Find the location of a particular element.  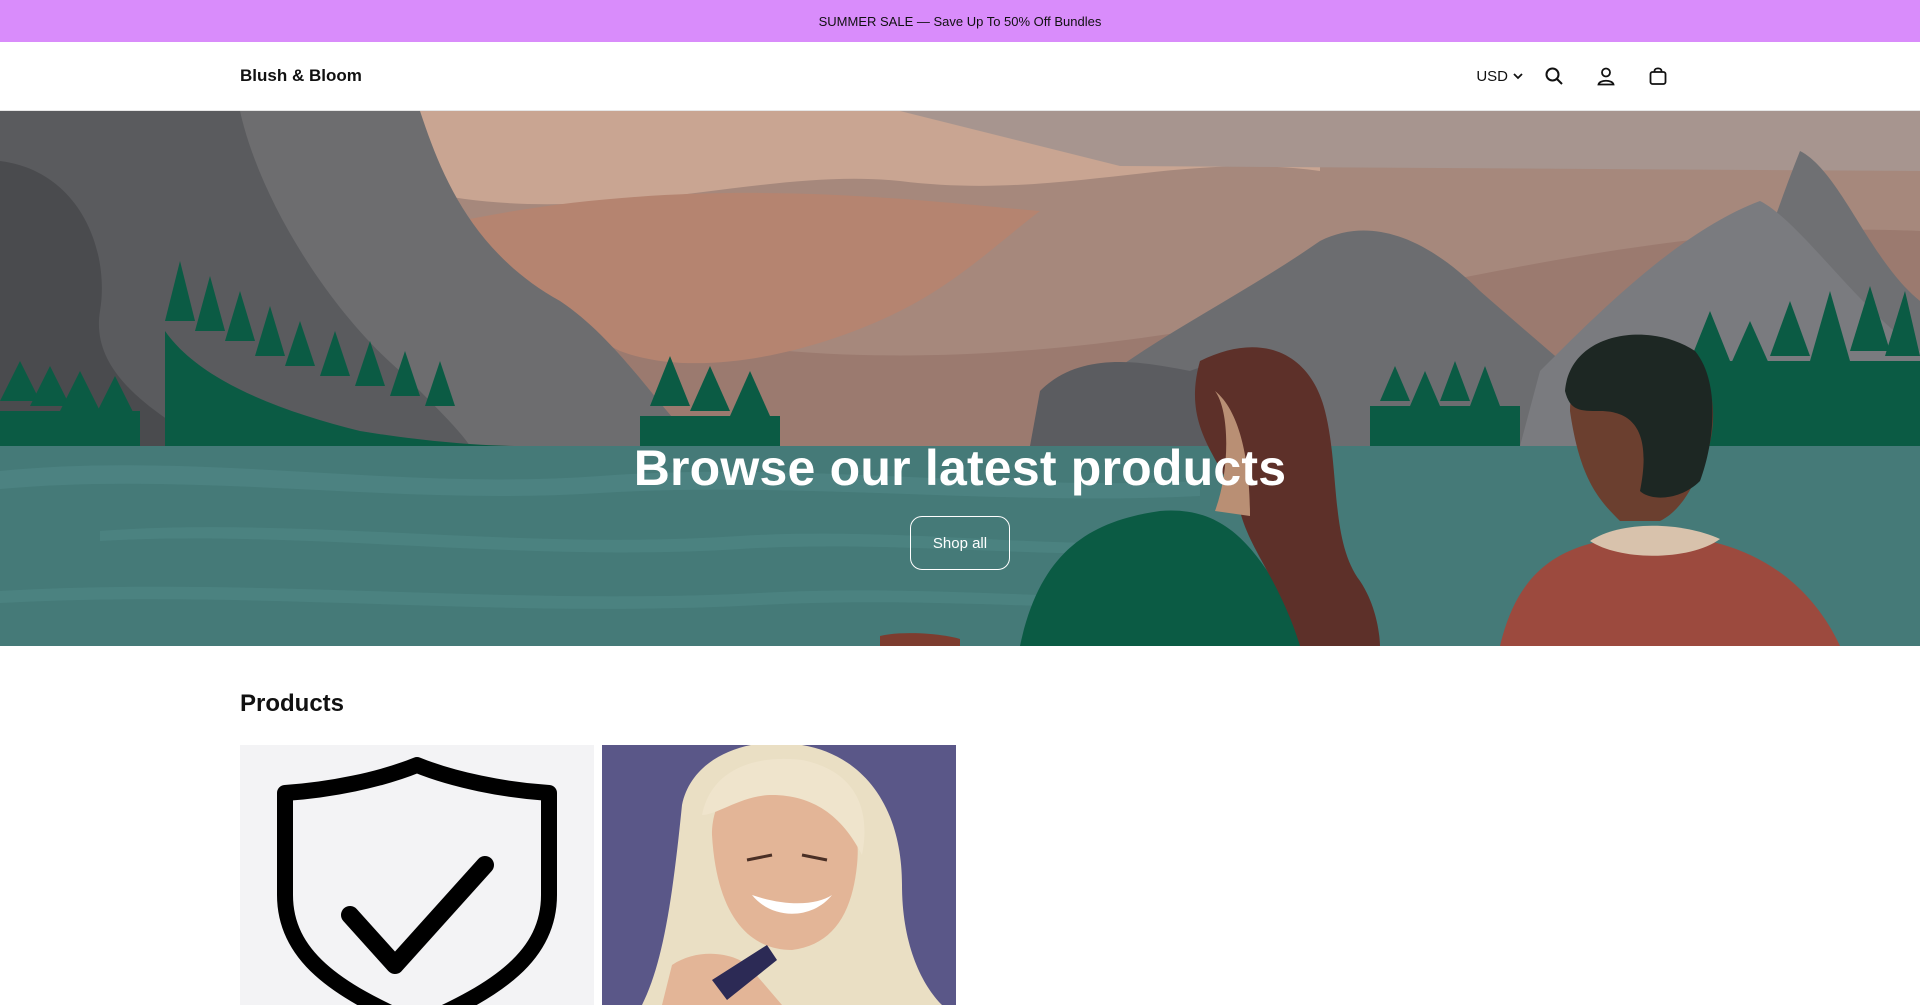

product-grid is located at coordinates (598, 875).